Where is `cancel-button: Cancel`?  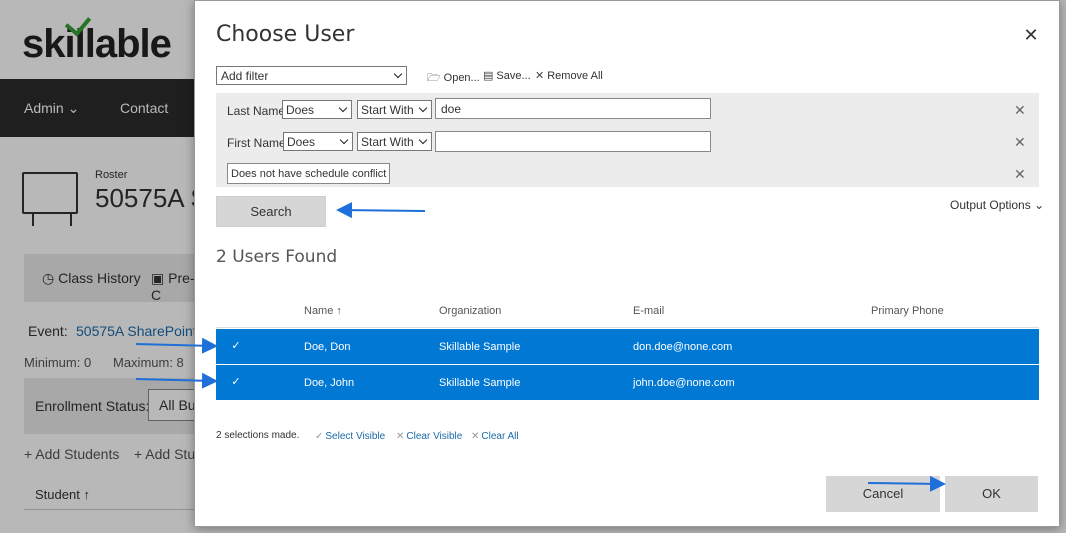 cancel-button: Cancel is located at coordinates (883, 494).